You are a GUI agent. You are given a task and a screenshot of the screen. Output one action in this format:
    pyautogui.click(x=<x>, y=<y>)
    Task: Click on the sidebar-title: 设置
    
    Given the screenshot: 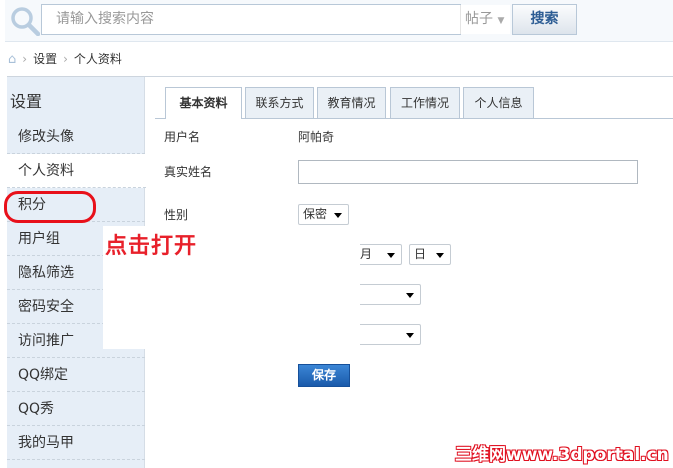 What is the action you would take?
    pyautogui.click(x=26, y=101)
    